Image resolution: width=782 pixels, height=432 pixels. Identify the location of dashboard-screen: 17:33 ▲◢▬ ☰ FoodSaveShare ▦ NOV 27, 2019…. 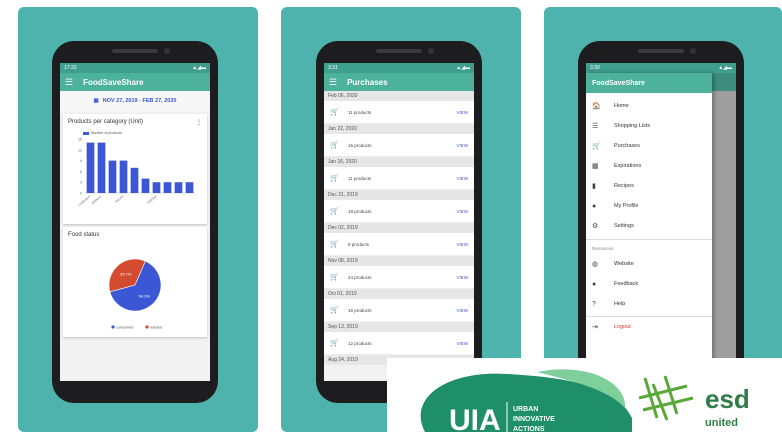
(135, 222).